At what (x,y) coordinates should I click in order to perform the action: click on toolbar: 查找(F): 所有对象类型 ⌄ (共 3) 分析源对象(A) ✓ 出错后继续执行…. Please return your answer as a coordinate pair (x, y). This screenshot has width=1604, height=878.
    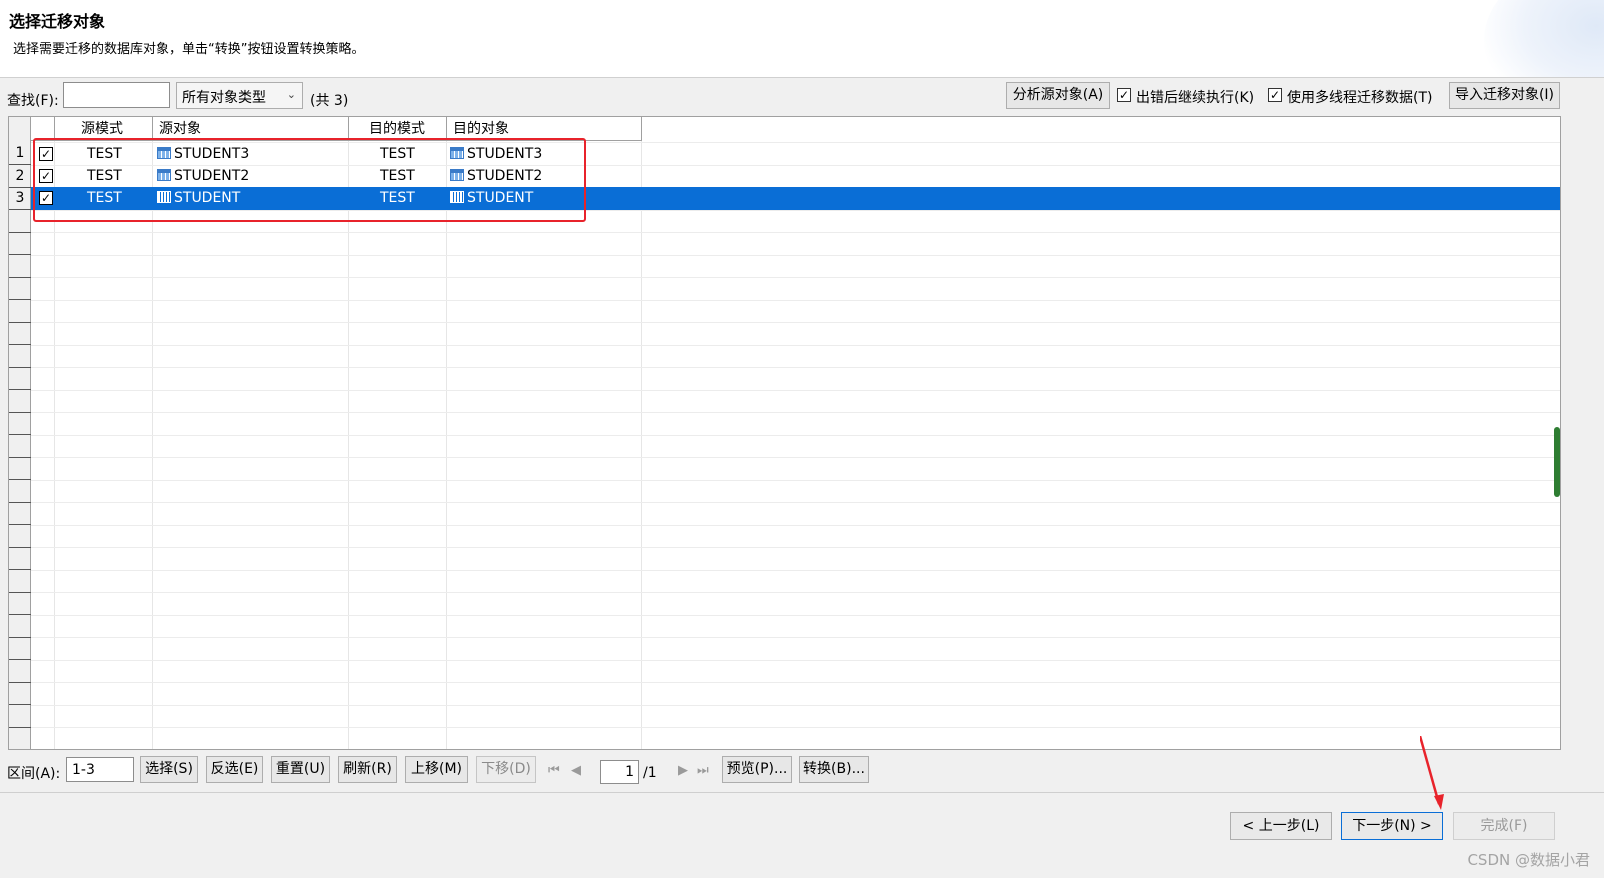
    Looking at the image, I should click on (802, 98).